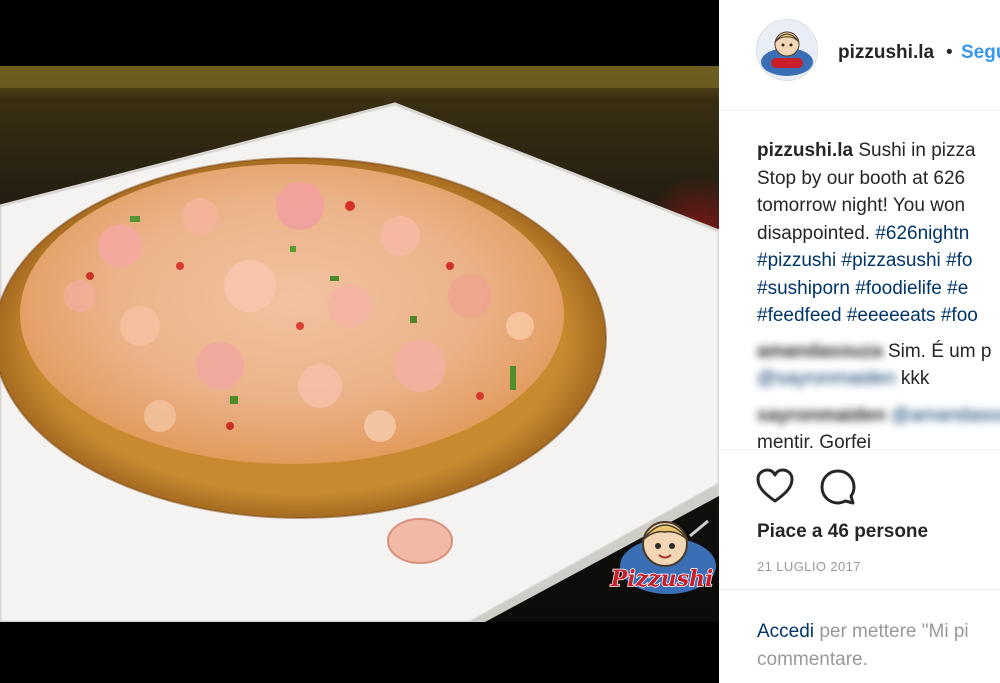 The height and width of the screenshot is (683, 1000). What do you see at coordinates (821, 415) in the screenshot?
I see `comment-username: sayronmaiden` at bounding box center [821, 415].